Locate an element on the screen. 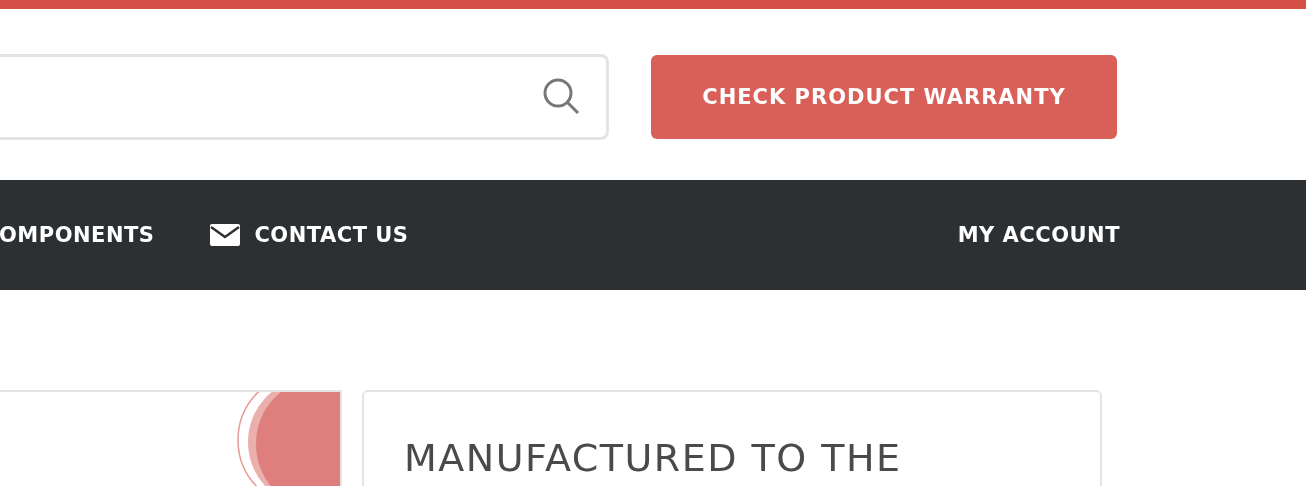  envelope-icon is located at coordinates (225, 235).